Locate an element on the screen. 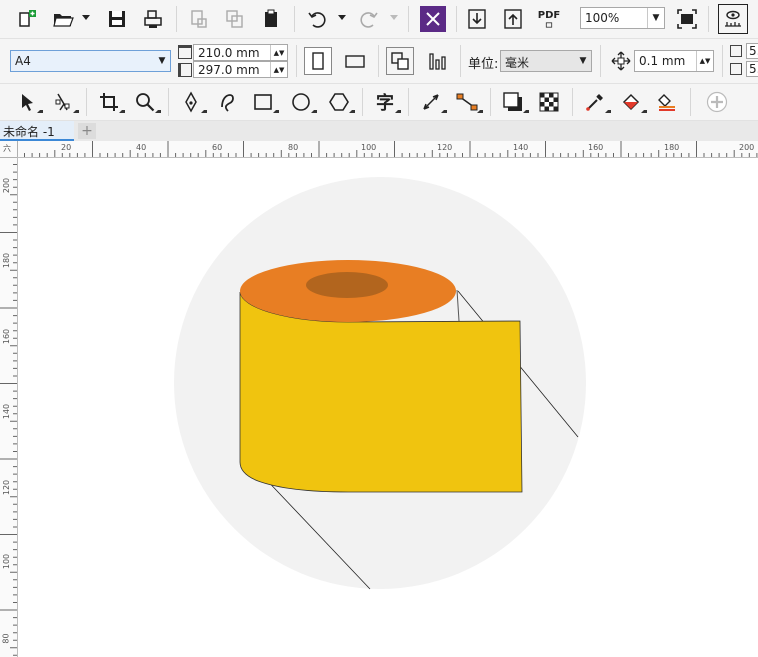 This screenshot has height=657, width=758. tape-roll-body is located at coordinates (381, 392).